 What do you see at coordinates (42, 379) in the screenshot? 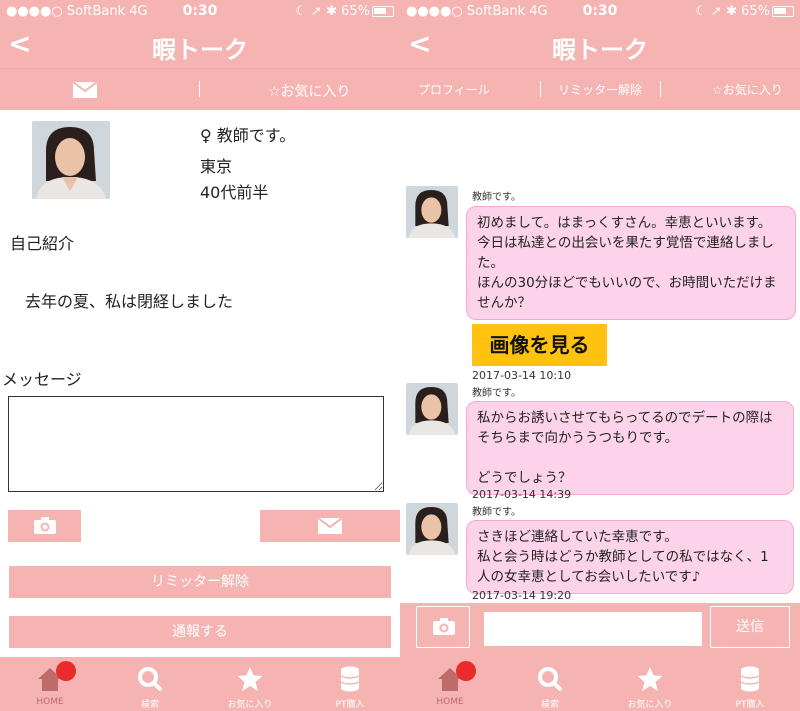
I see `message-heading: メッセージ` at bounding box center [42, 379].